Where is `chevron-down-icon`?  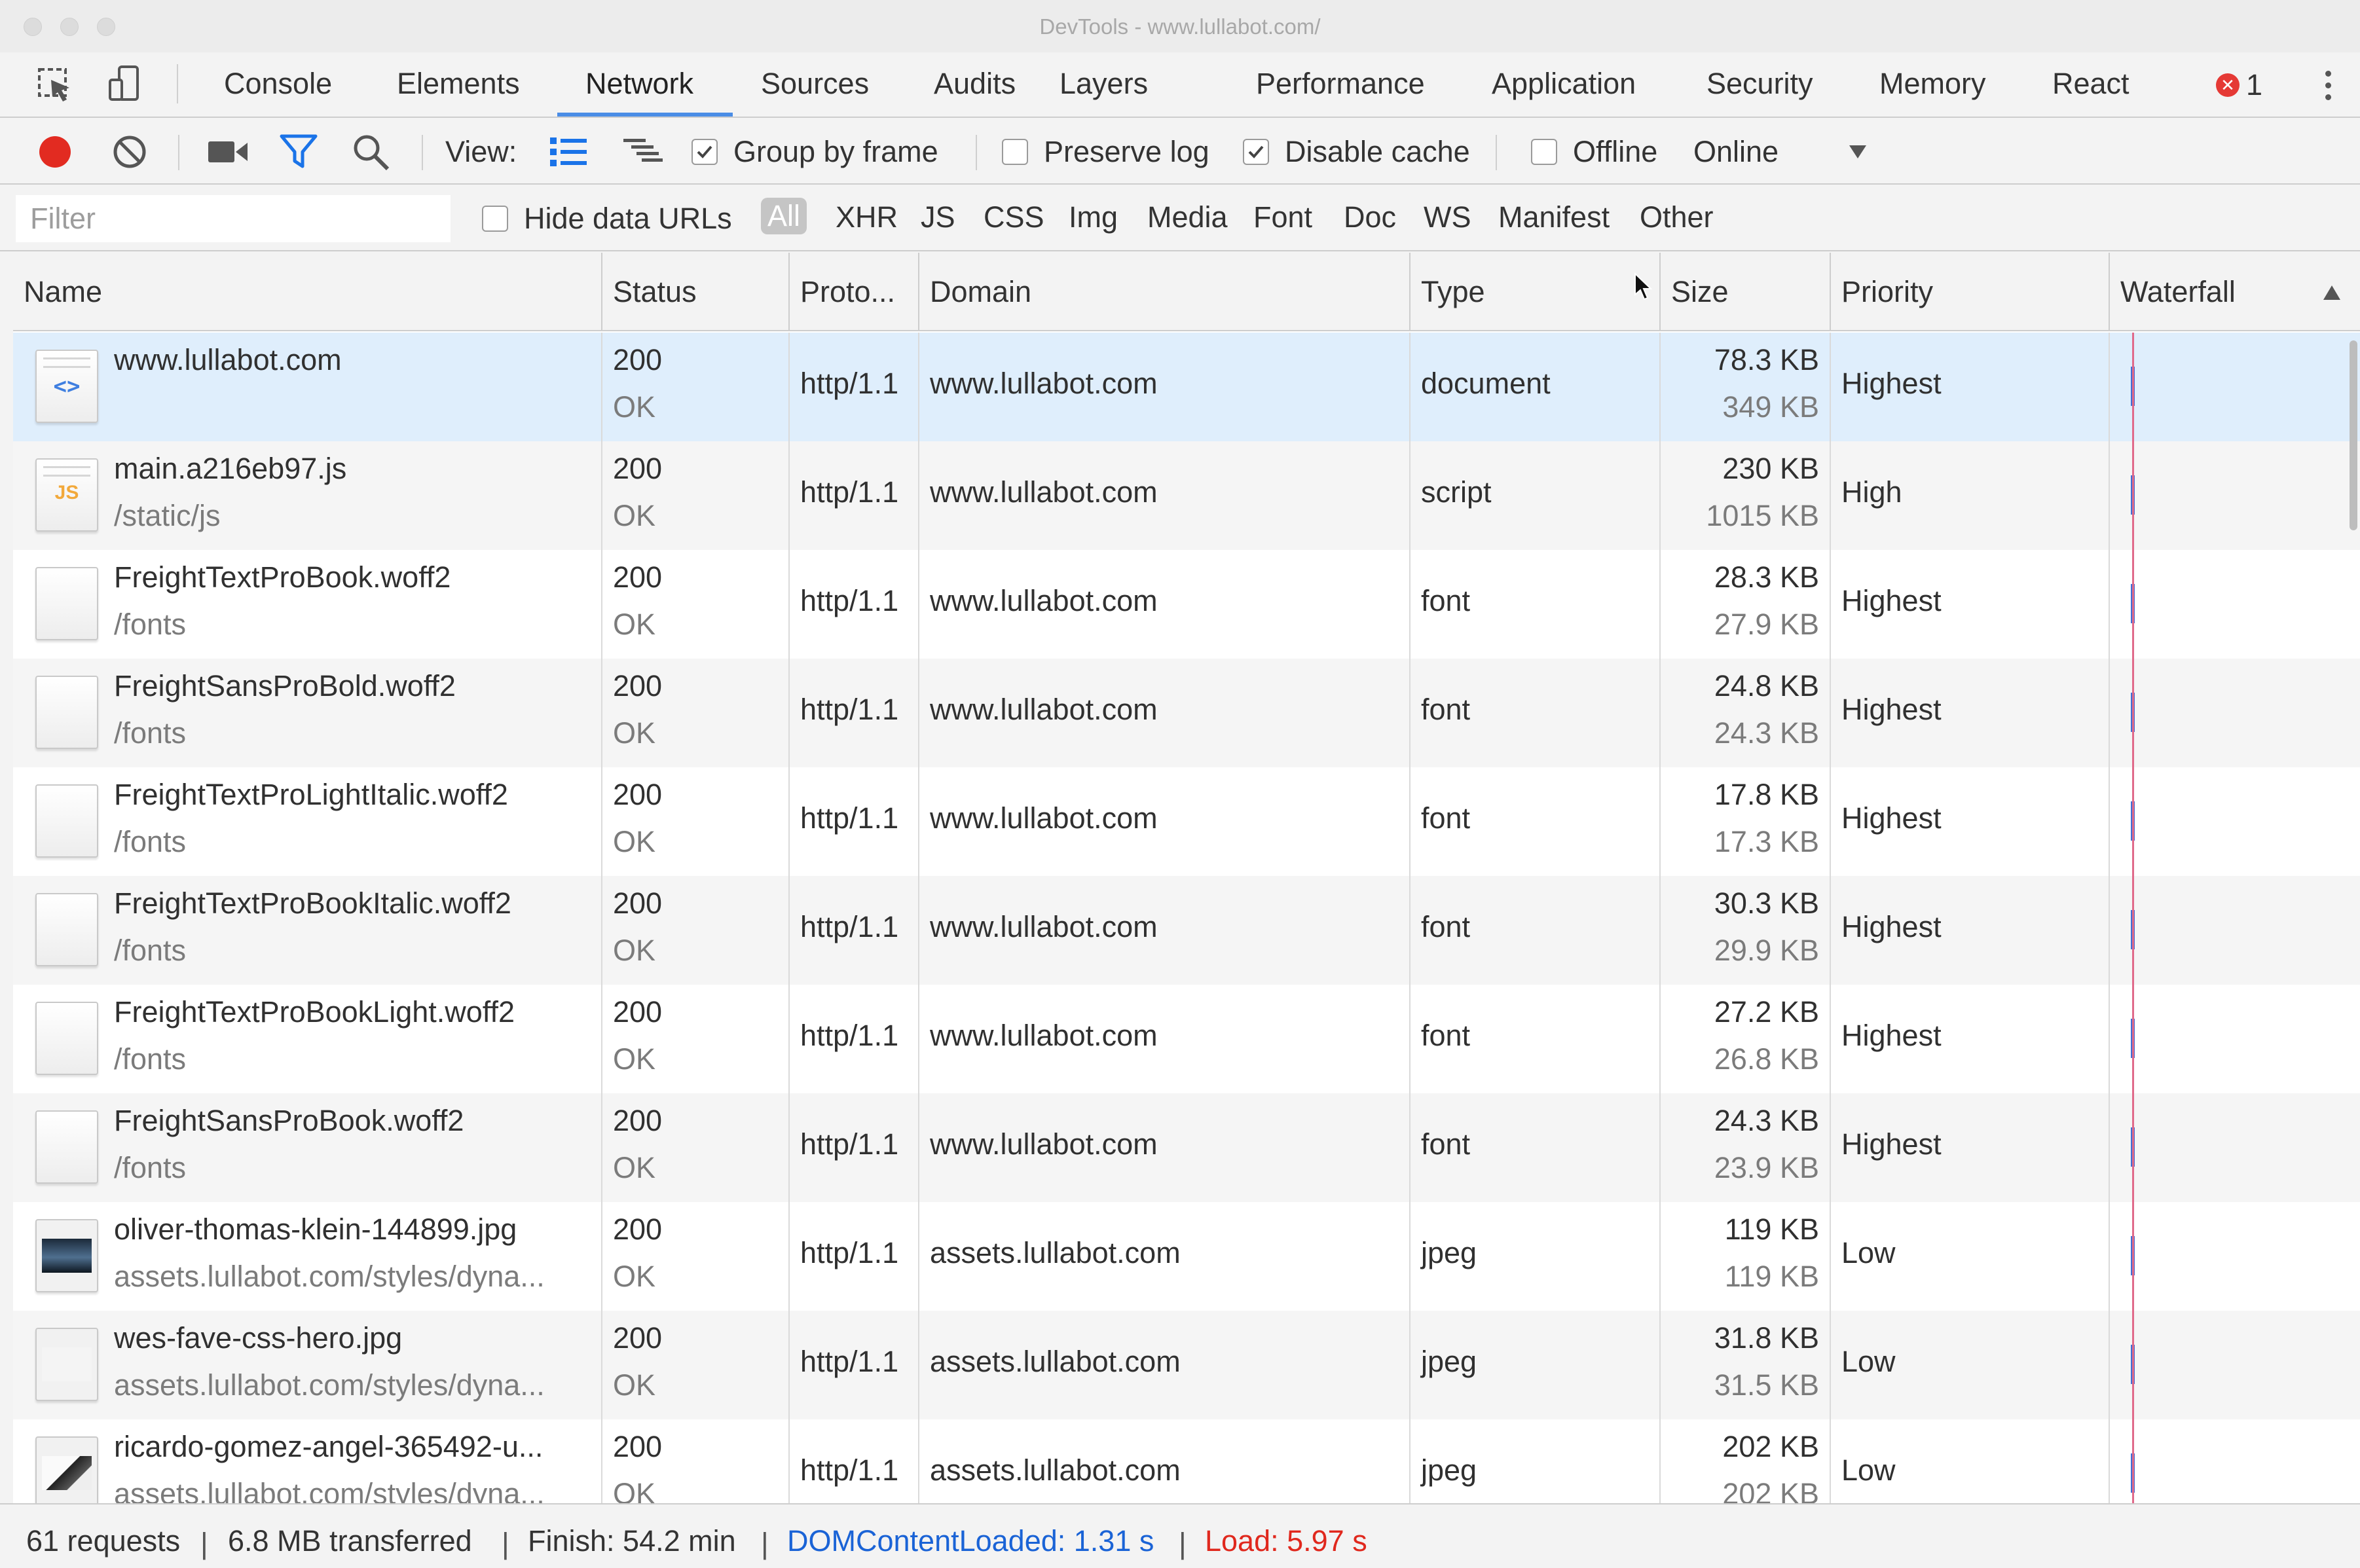 chevron-down-icon is located at coordinates (1858, 152).